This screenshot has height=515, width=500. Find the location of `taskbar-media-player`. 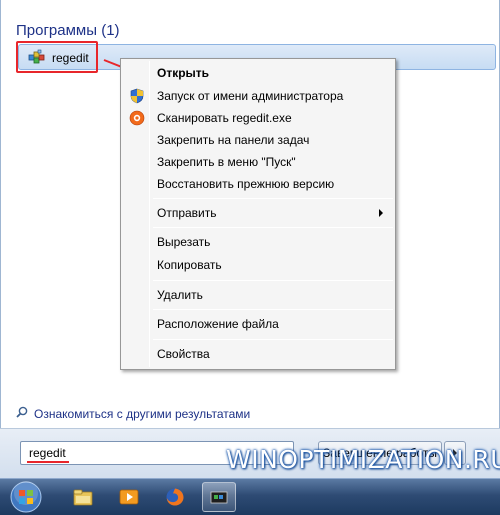

taskbar-media-player is located at coordinates (129, 497).